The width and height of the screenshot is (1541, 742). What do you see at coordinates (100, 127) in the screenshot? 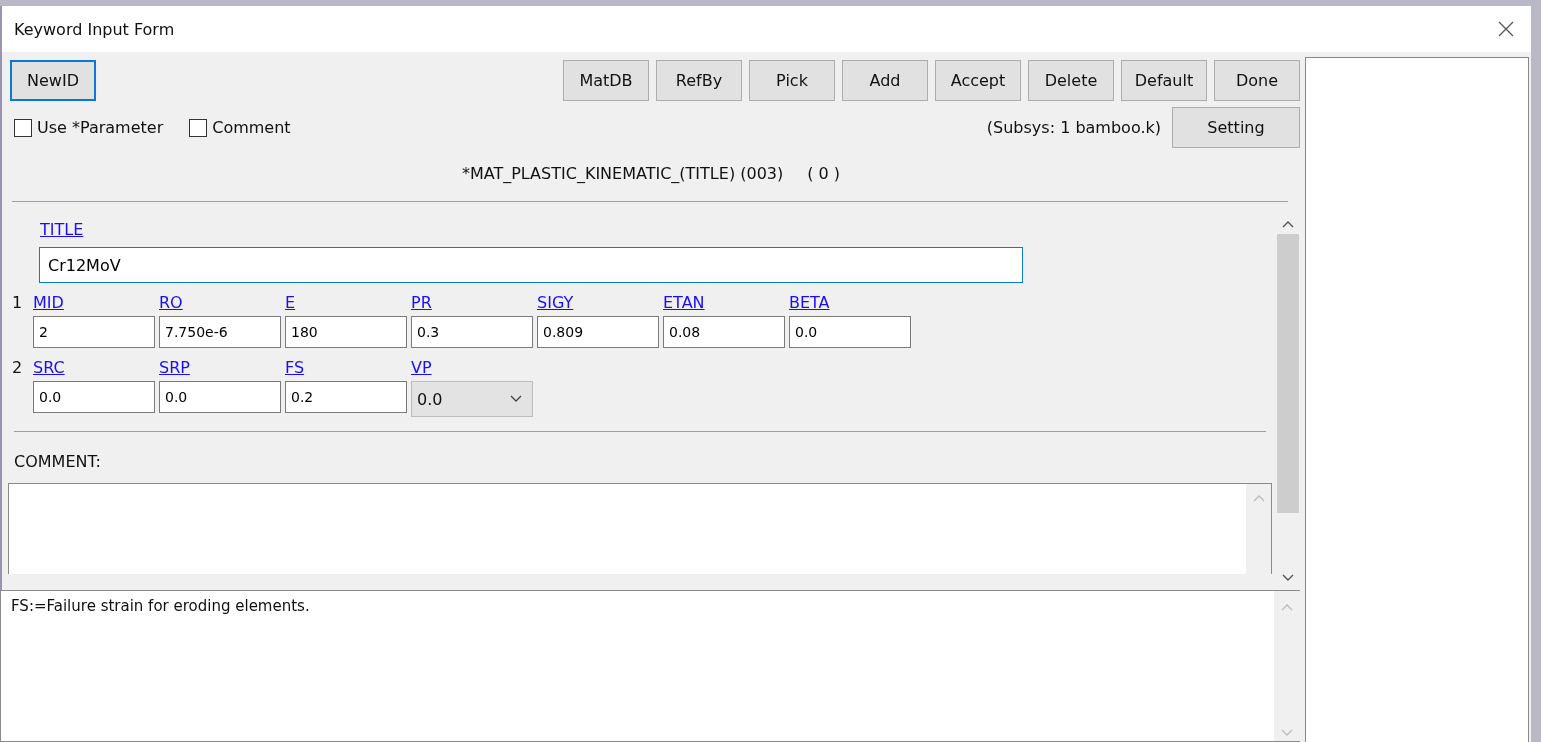
I see `checkbox-label: Use *Parameter` at bounding box center [100, 127].